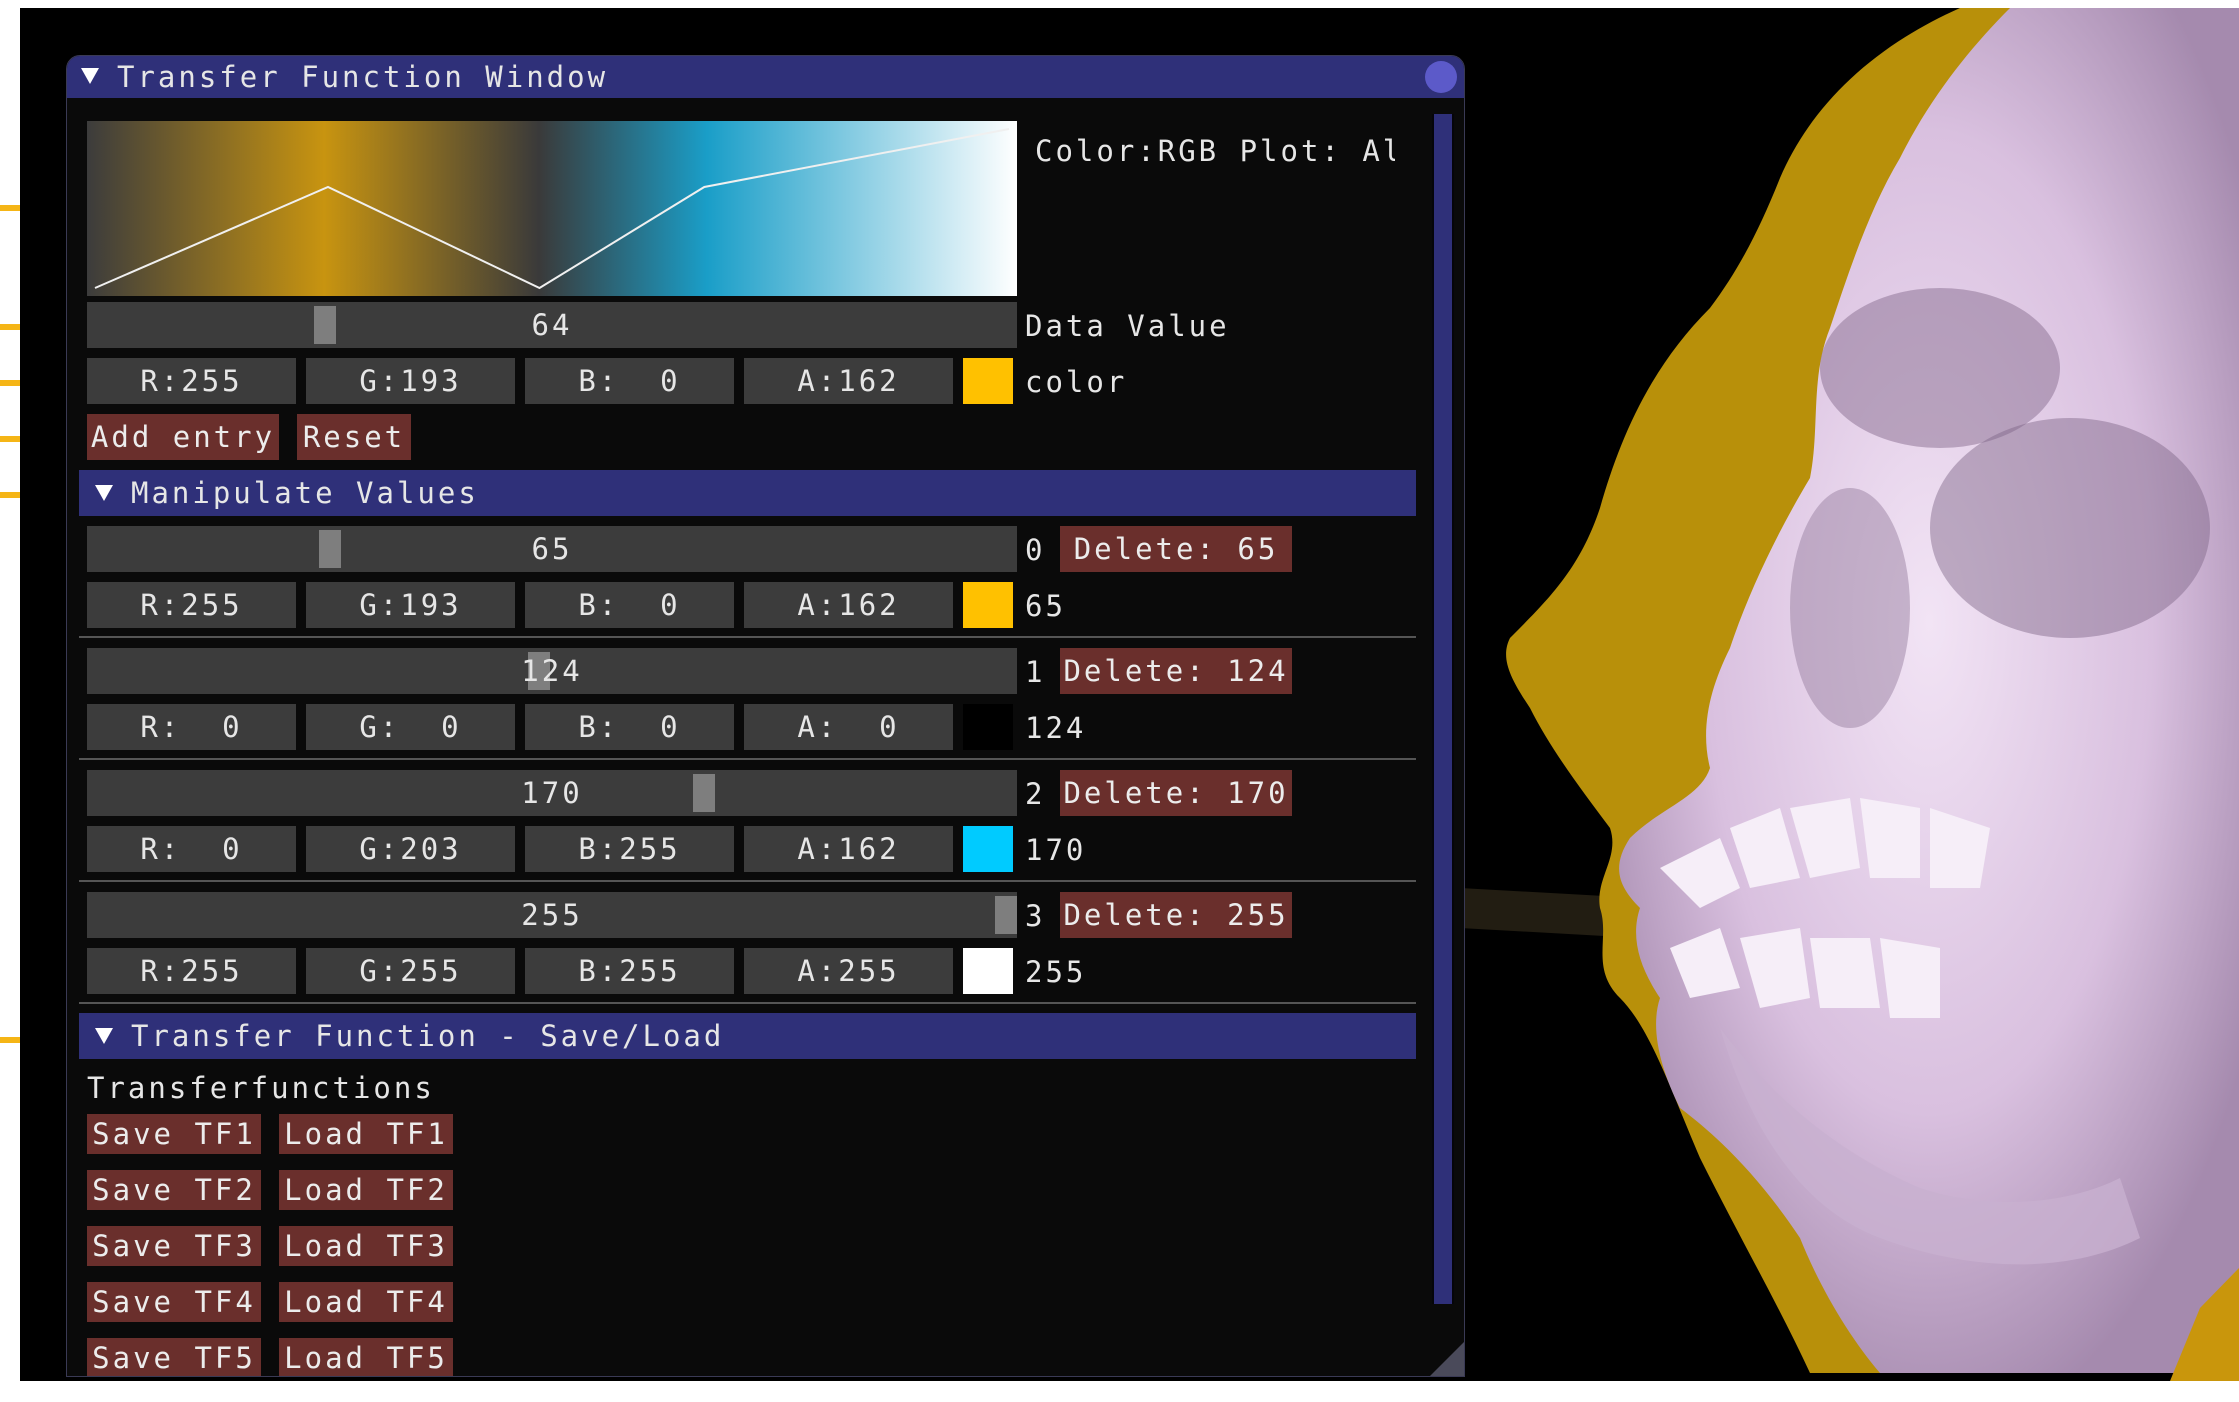 The height and width of the screenshot is (1402, 2239). I want to click on delete-entry-button: Delete: 65, so click(1176, 549).